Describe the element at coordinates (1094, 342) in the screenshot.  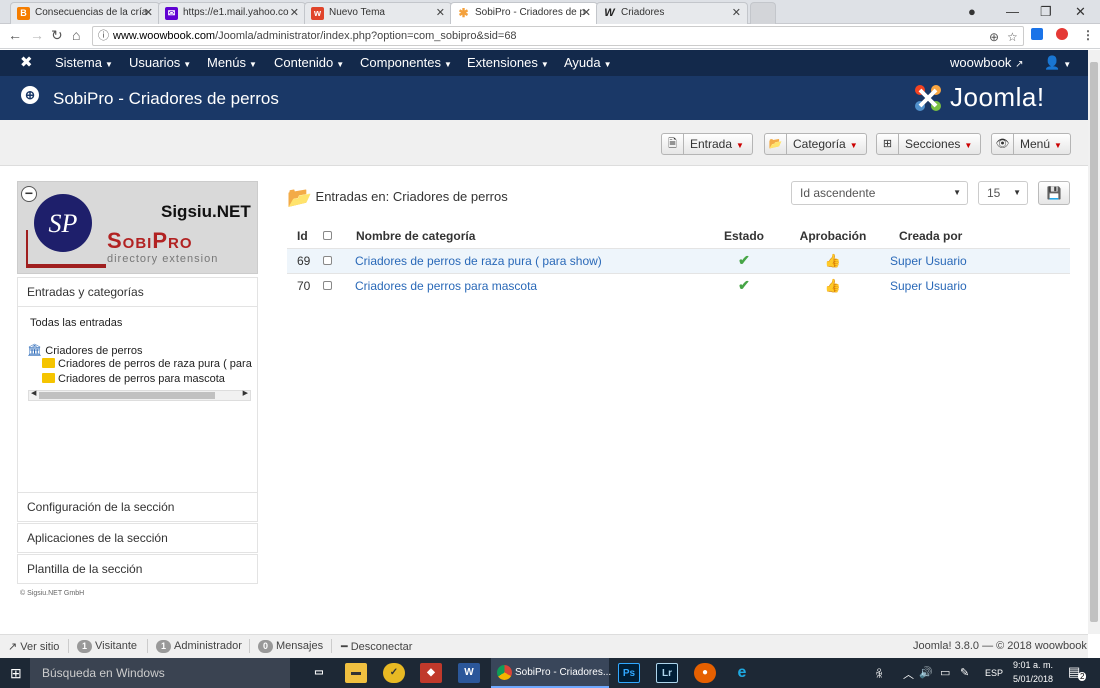
I see `page-scroll-thumb` at that location.